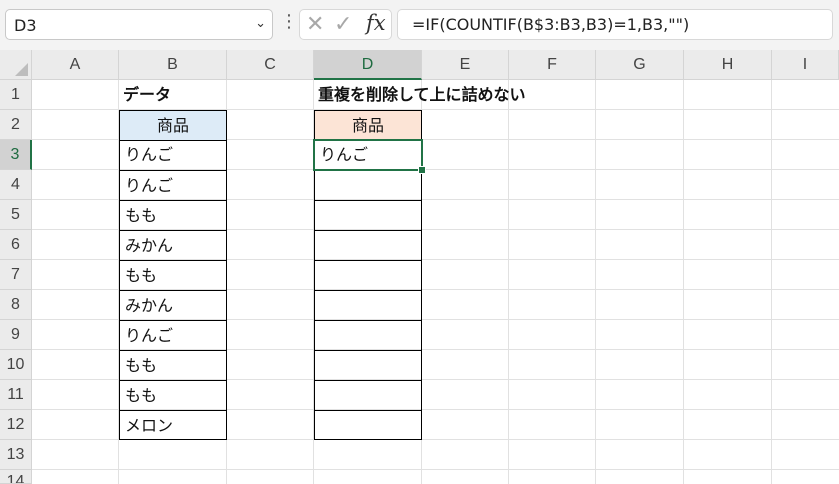 The image size is (839, 484). Describe the element at coordinates (16, 95) in the screenshot. I see `row-header-1: 1` at that location.